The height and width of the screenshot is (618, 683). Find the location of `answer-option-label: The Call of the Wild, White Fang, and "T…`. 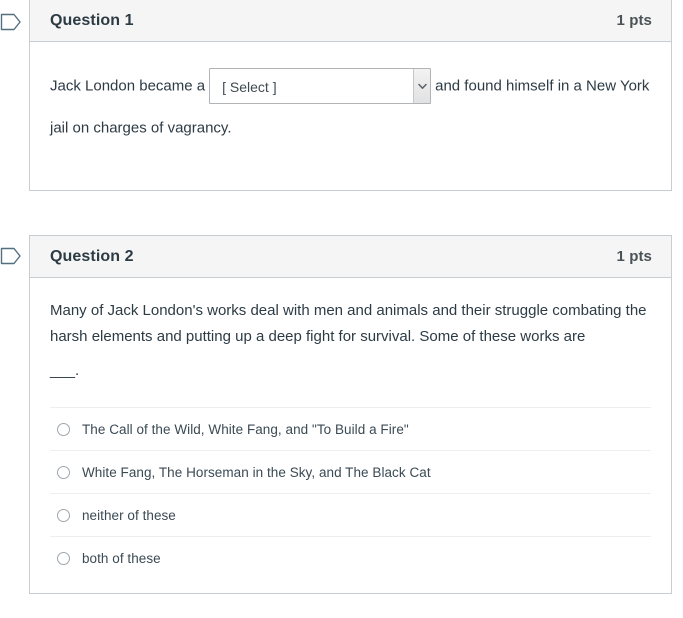

answer-option-label: The Call of the Wild, White Fang, and "T… is located at coordinates (245, 429).